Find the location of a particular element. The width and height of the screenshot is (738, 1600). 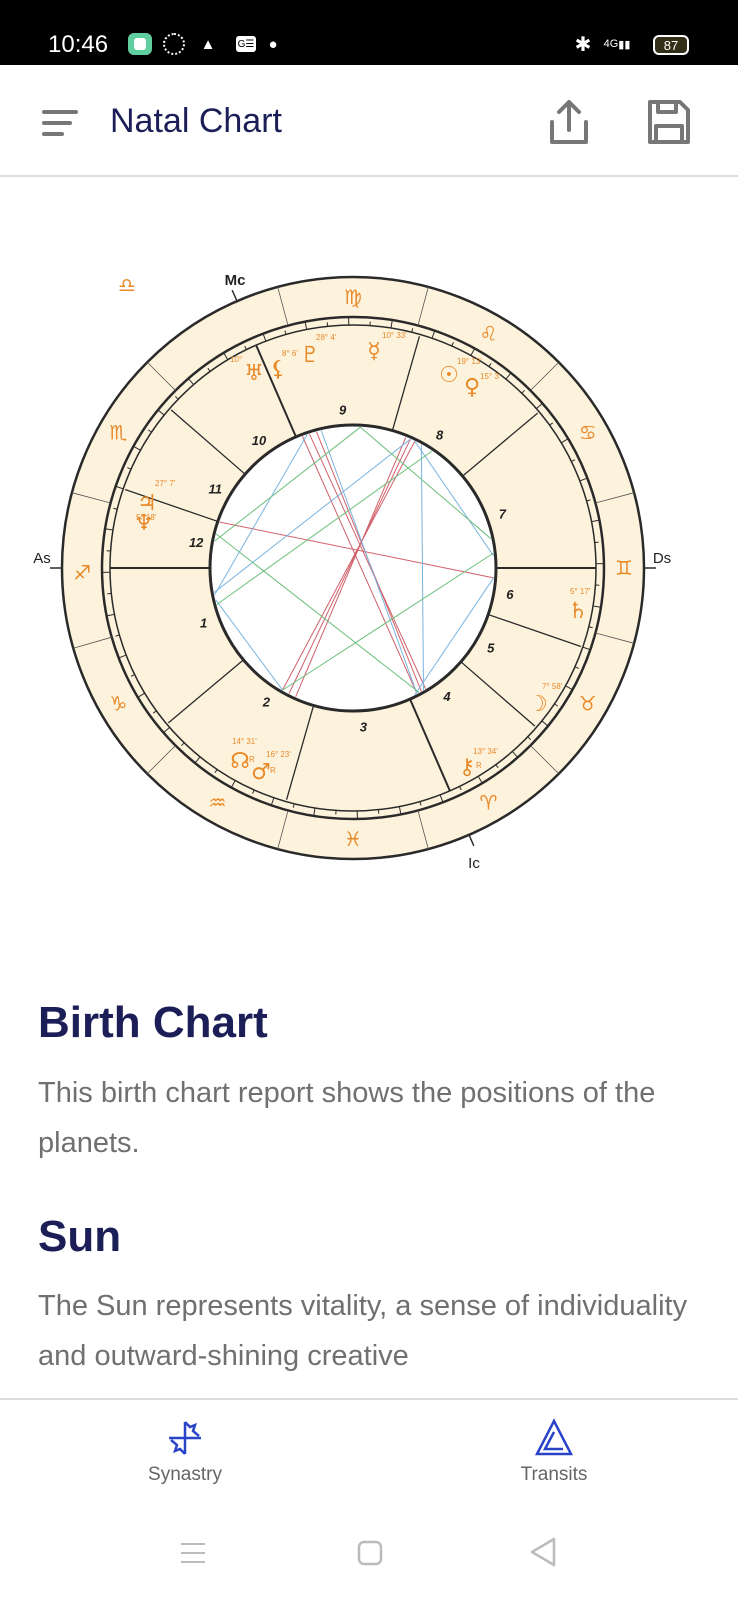

transits-label: Transits is located at coordinates (554, 1474).